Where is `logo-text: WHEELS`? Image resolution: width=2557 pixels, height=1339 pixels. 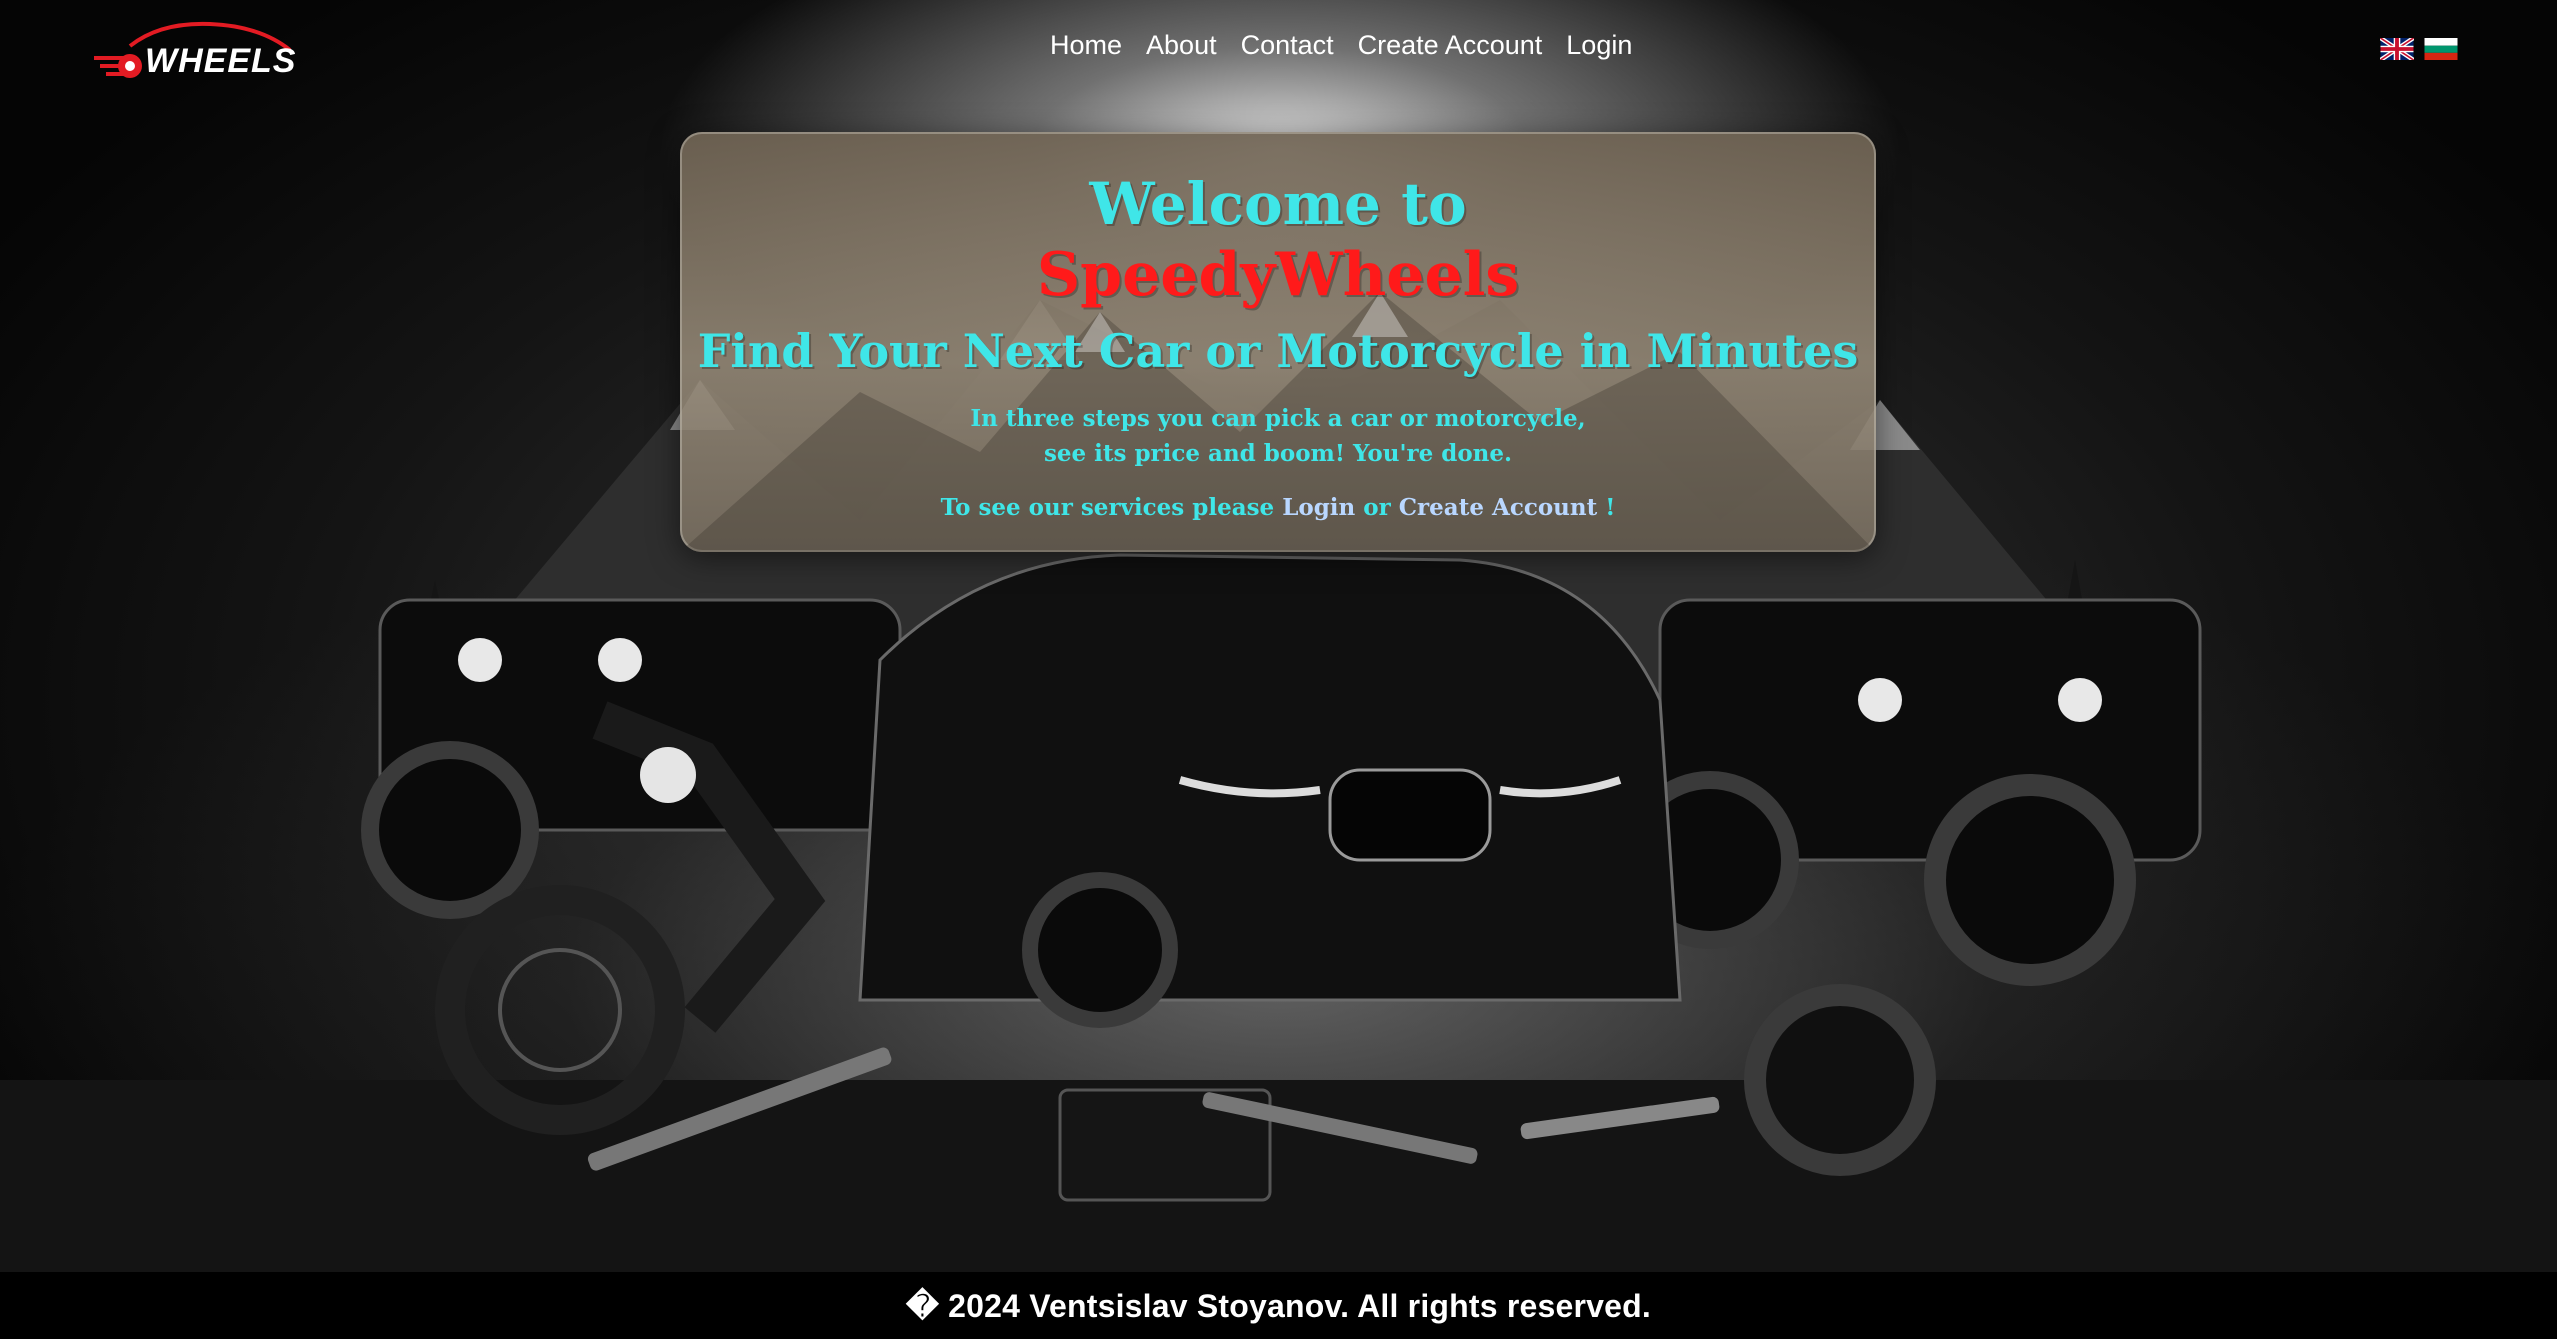
logo-text: WHEELS is located at coordinates (221, 61).